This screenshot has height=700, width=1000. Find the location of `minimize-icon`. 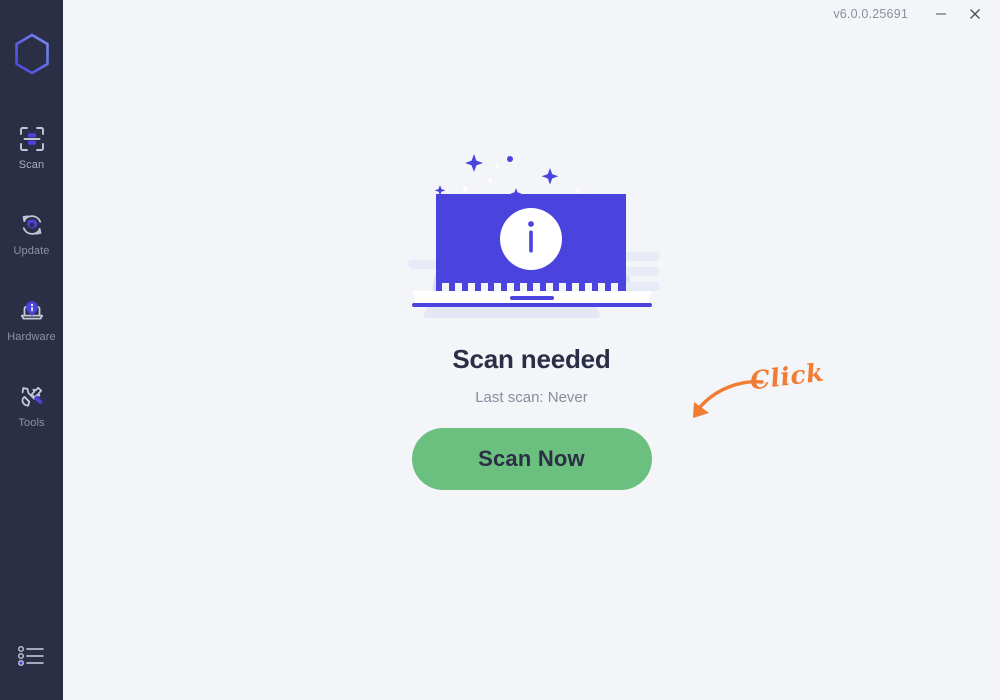

minimize-icon is located at coordinates (941, 14).